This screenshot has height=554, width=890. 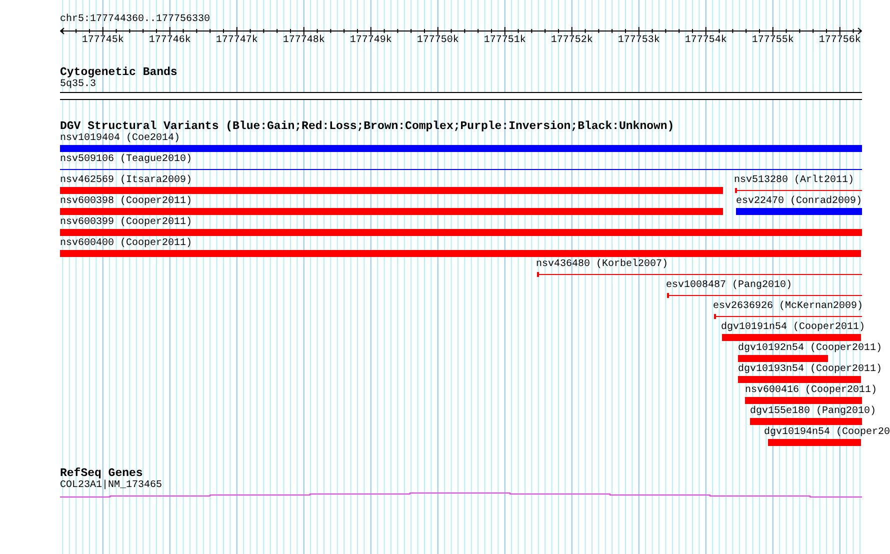 What do you see at coordinates (788, 306) in the screenshot?
I see `variant-label: esv2636926 (McKernan2009)` at bounding box center [788, 306].